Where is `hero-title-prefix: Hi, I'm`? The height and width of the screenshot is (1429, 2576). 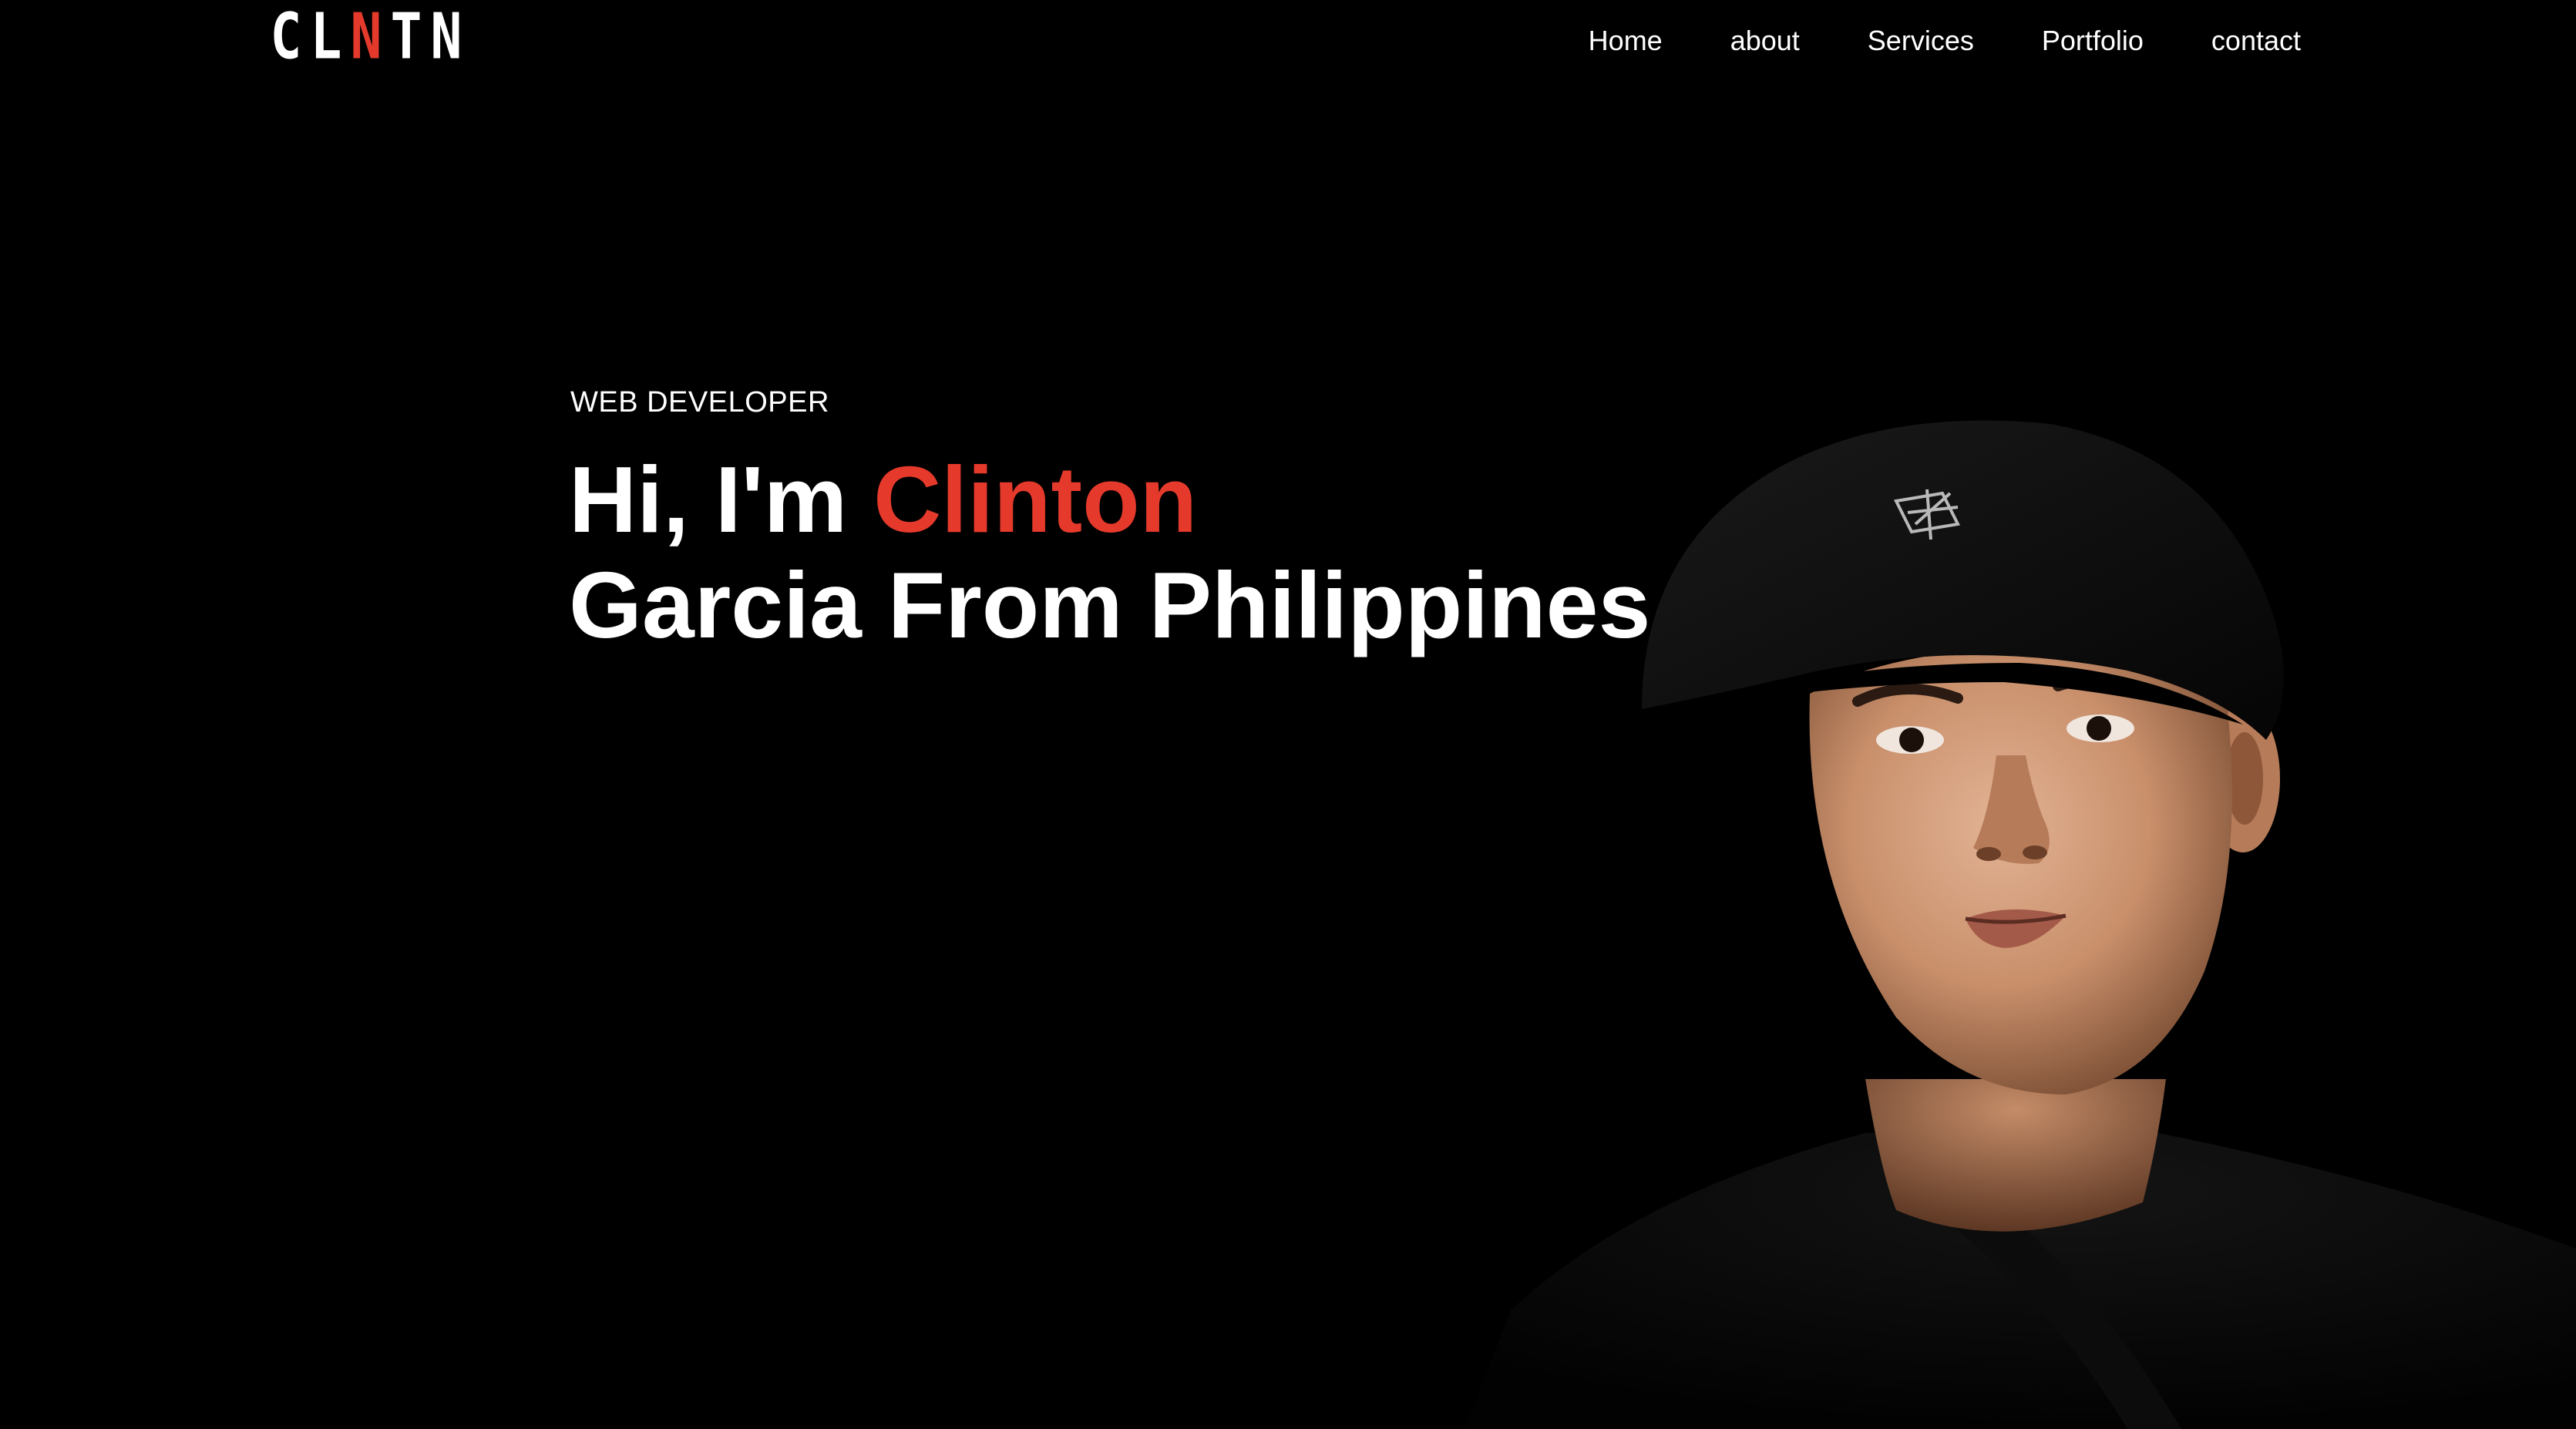
hero-title-prefix: Hi, I'm is located at coordinates (721, 499).